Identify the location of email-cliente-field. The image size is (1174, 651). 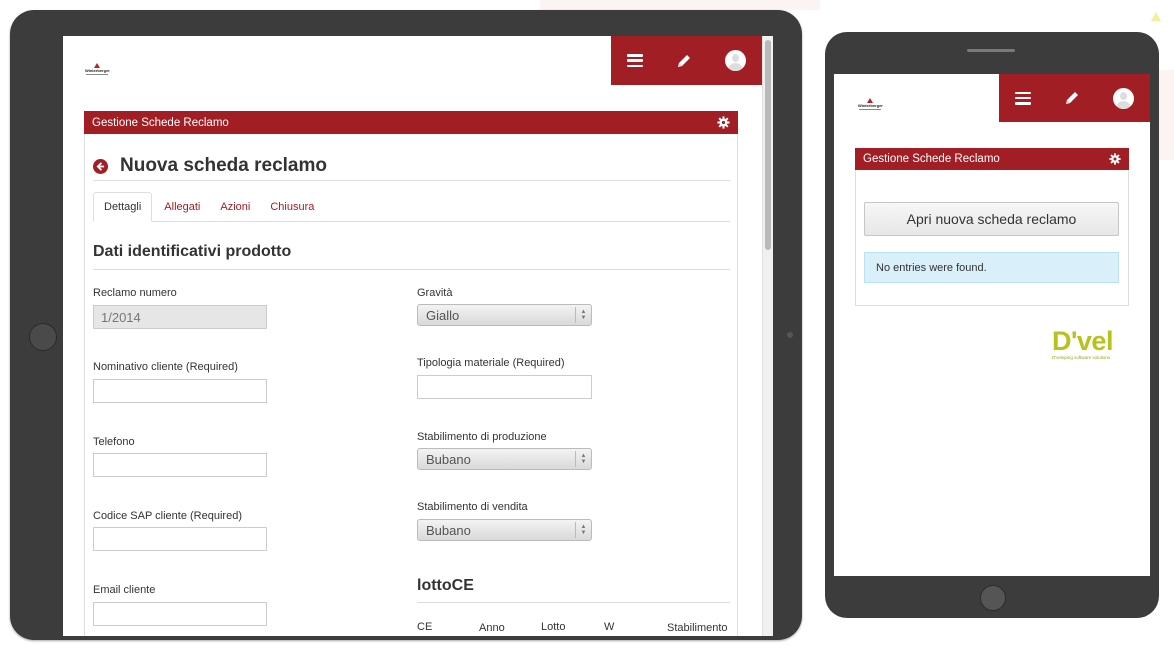
(180, 614).